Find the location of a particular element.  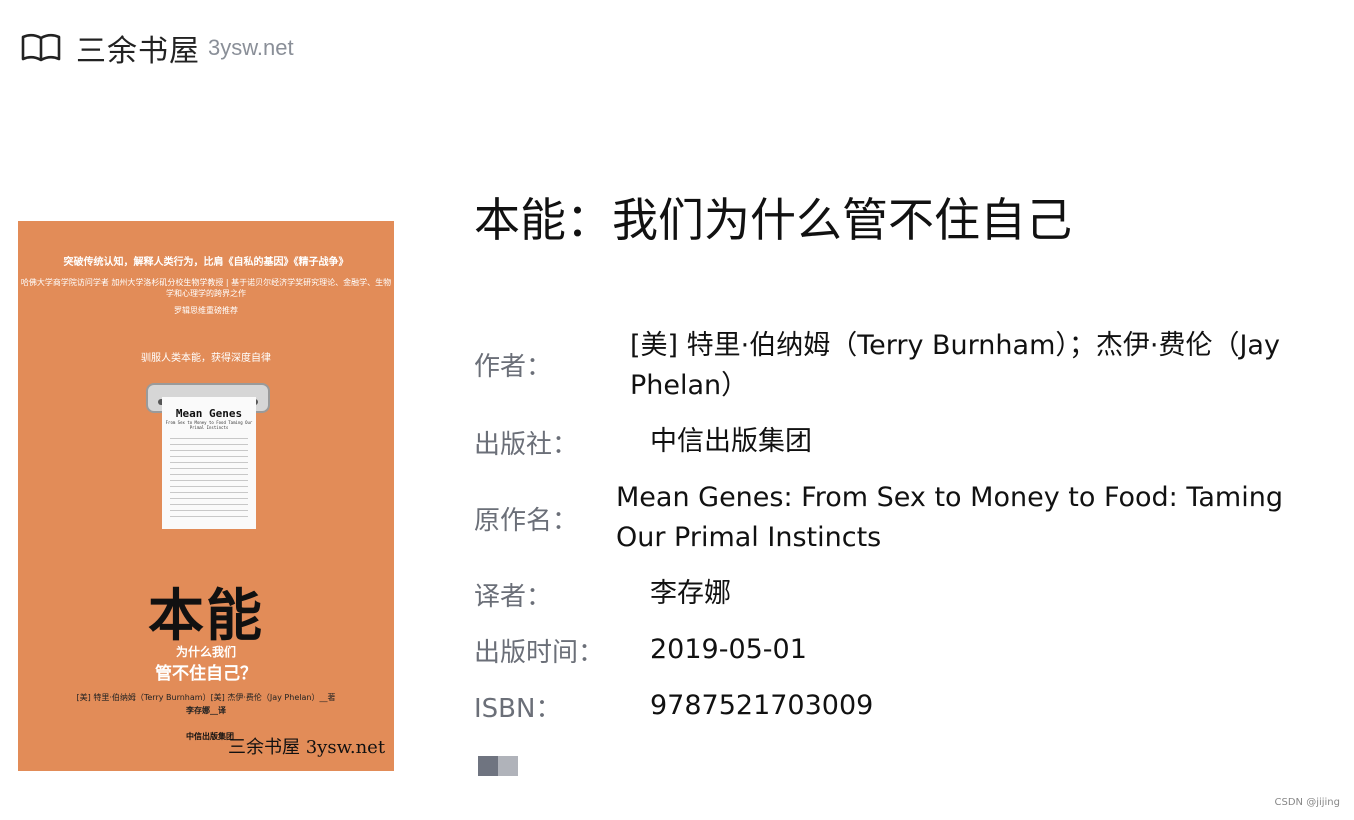

publish-date-value: 2019-05-01 is located at coordinates (728, 649).